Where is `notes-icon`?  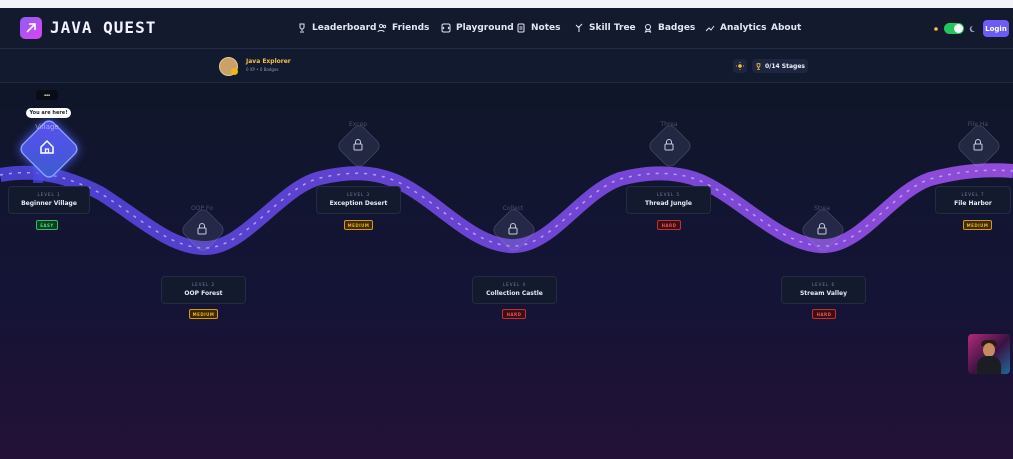
notes-icon is located at coordinates (521, 28).